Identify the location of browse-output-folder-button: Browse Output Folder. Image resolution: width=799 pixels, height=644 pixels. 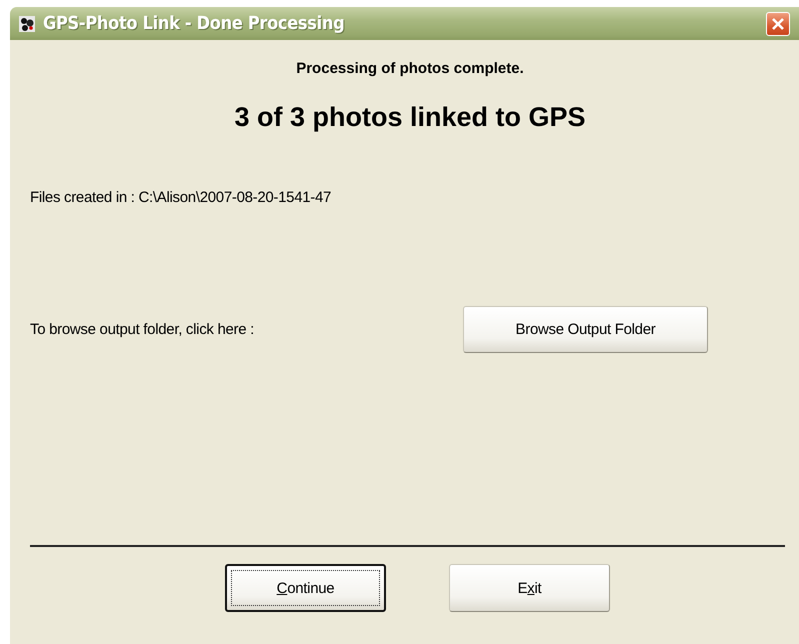
(585, 329).